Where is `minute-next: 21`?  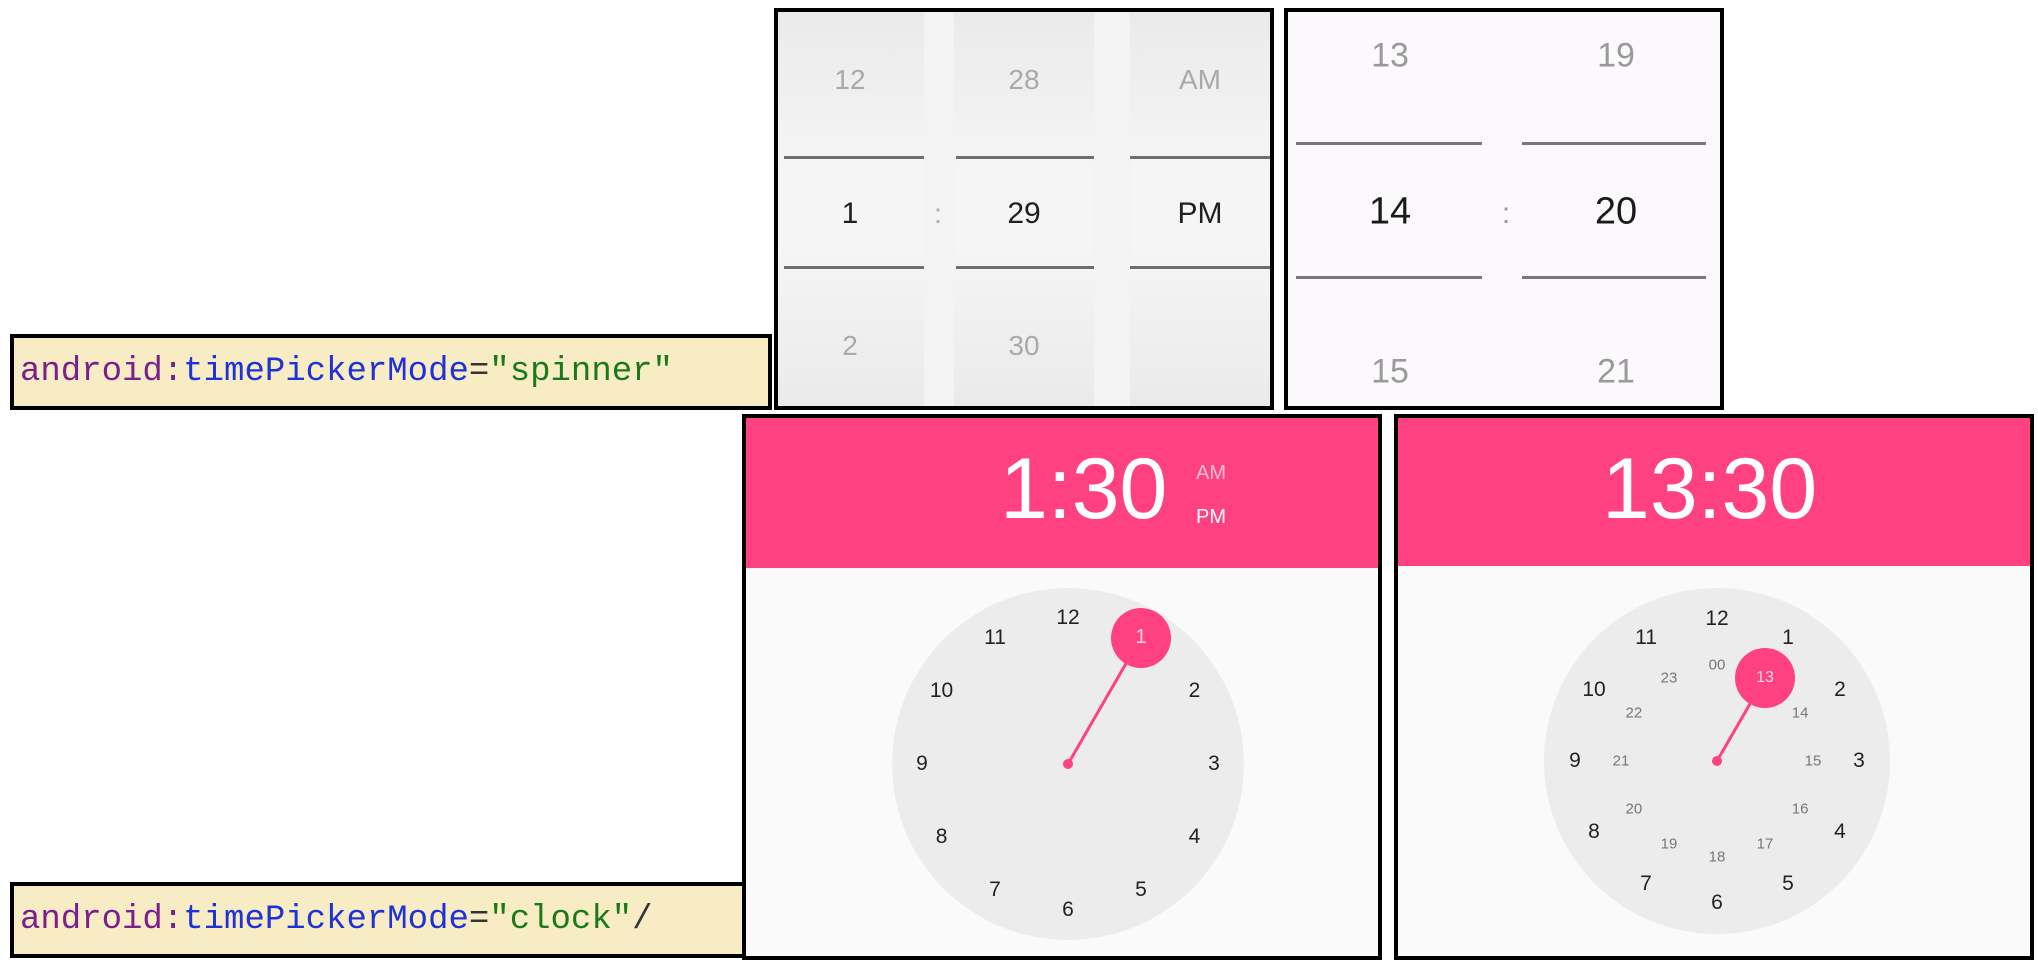 minute-next: 21 is located at coordinates (1616, 372).